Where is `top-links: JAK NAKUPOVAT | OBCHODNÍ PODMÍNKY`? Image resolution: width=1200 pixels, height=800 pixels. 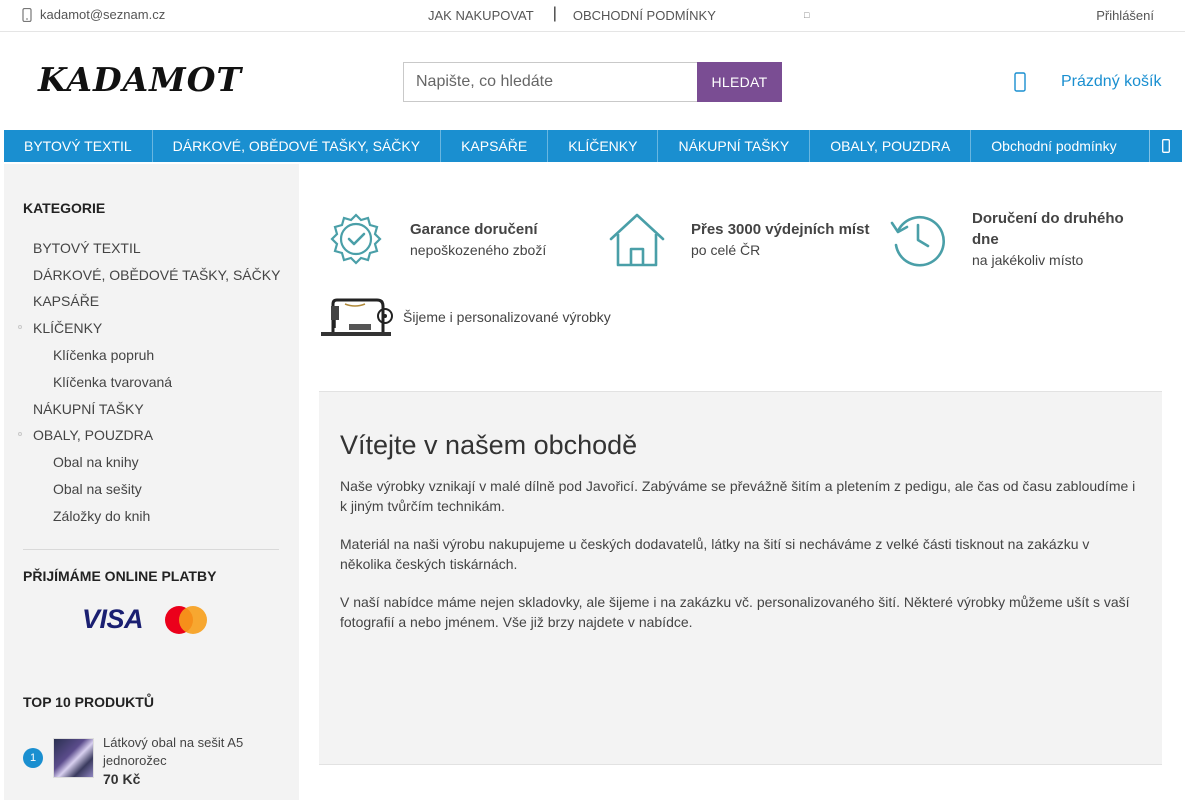
top-links: JAK NAKUPOVAT | OBCHODNÍ PODMÍNKY is located at coordinates (572, 14).